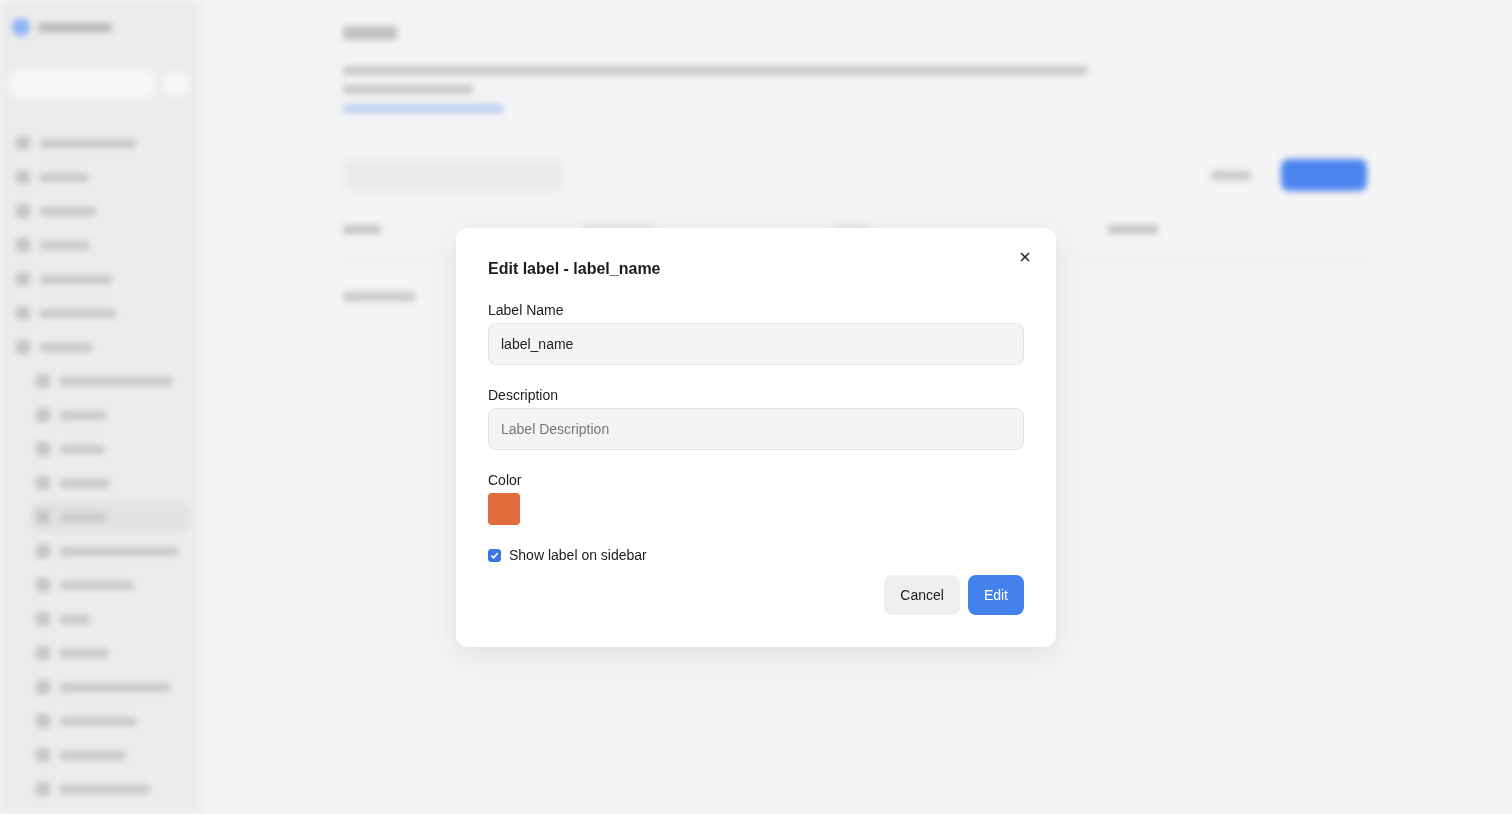 The height and width of the screenshot is (814, 1512). I want to click on field-label: Label Name, so click(526, 310).